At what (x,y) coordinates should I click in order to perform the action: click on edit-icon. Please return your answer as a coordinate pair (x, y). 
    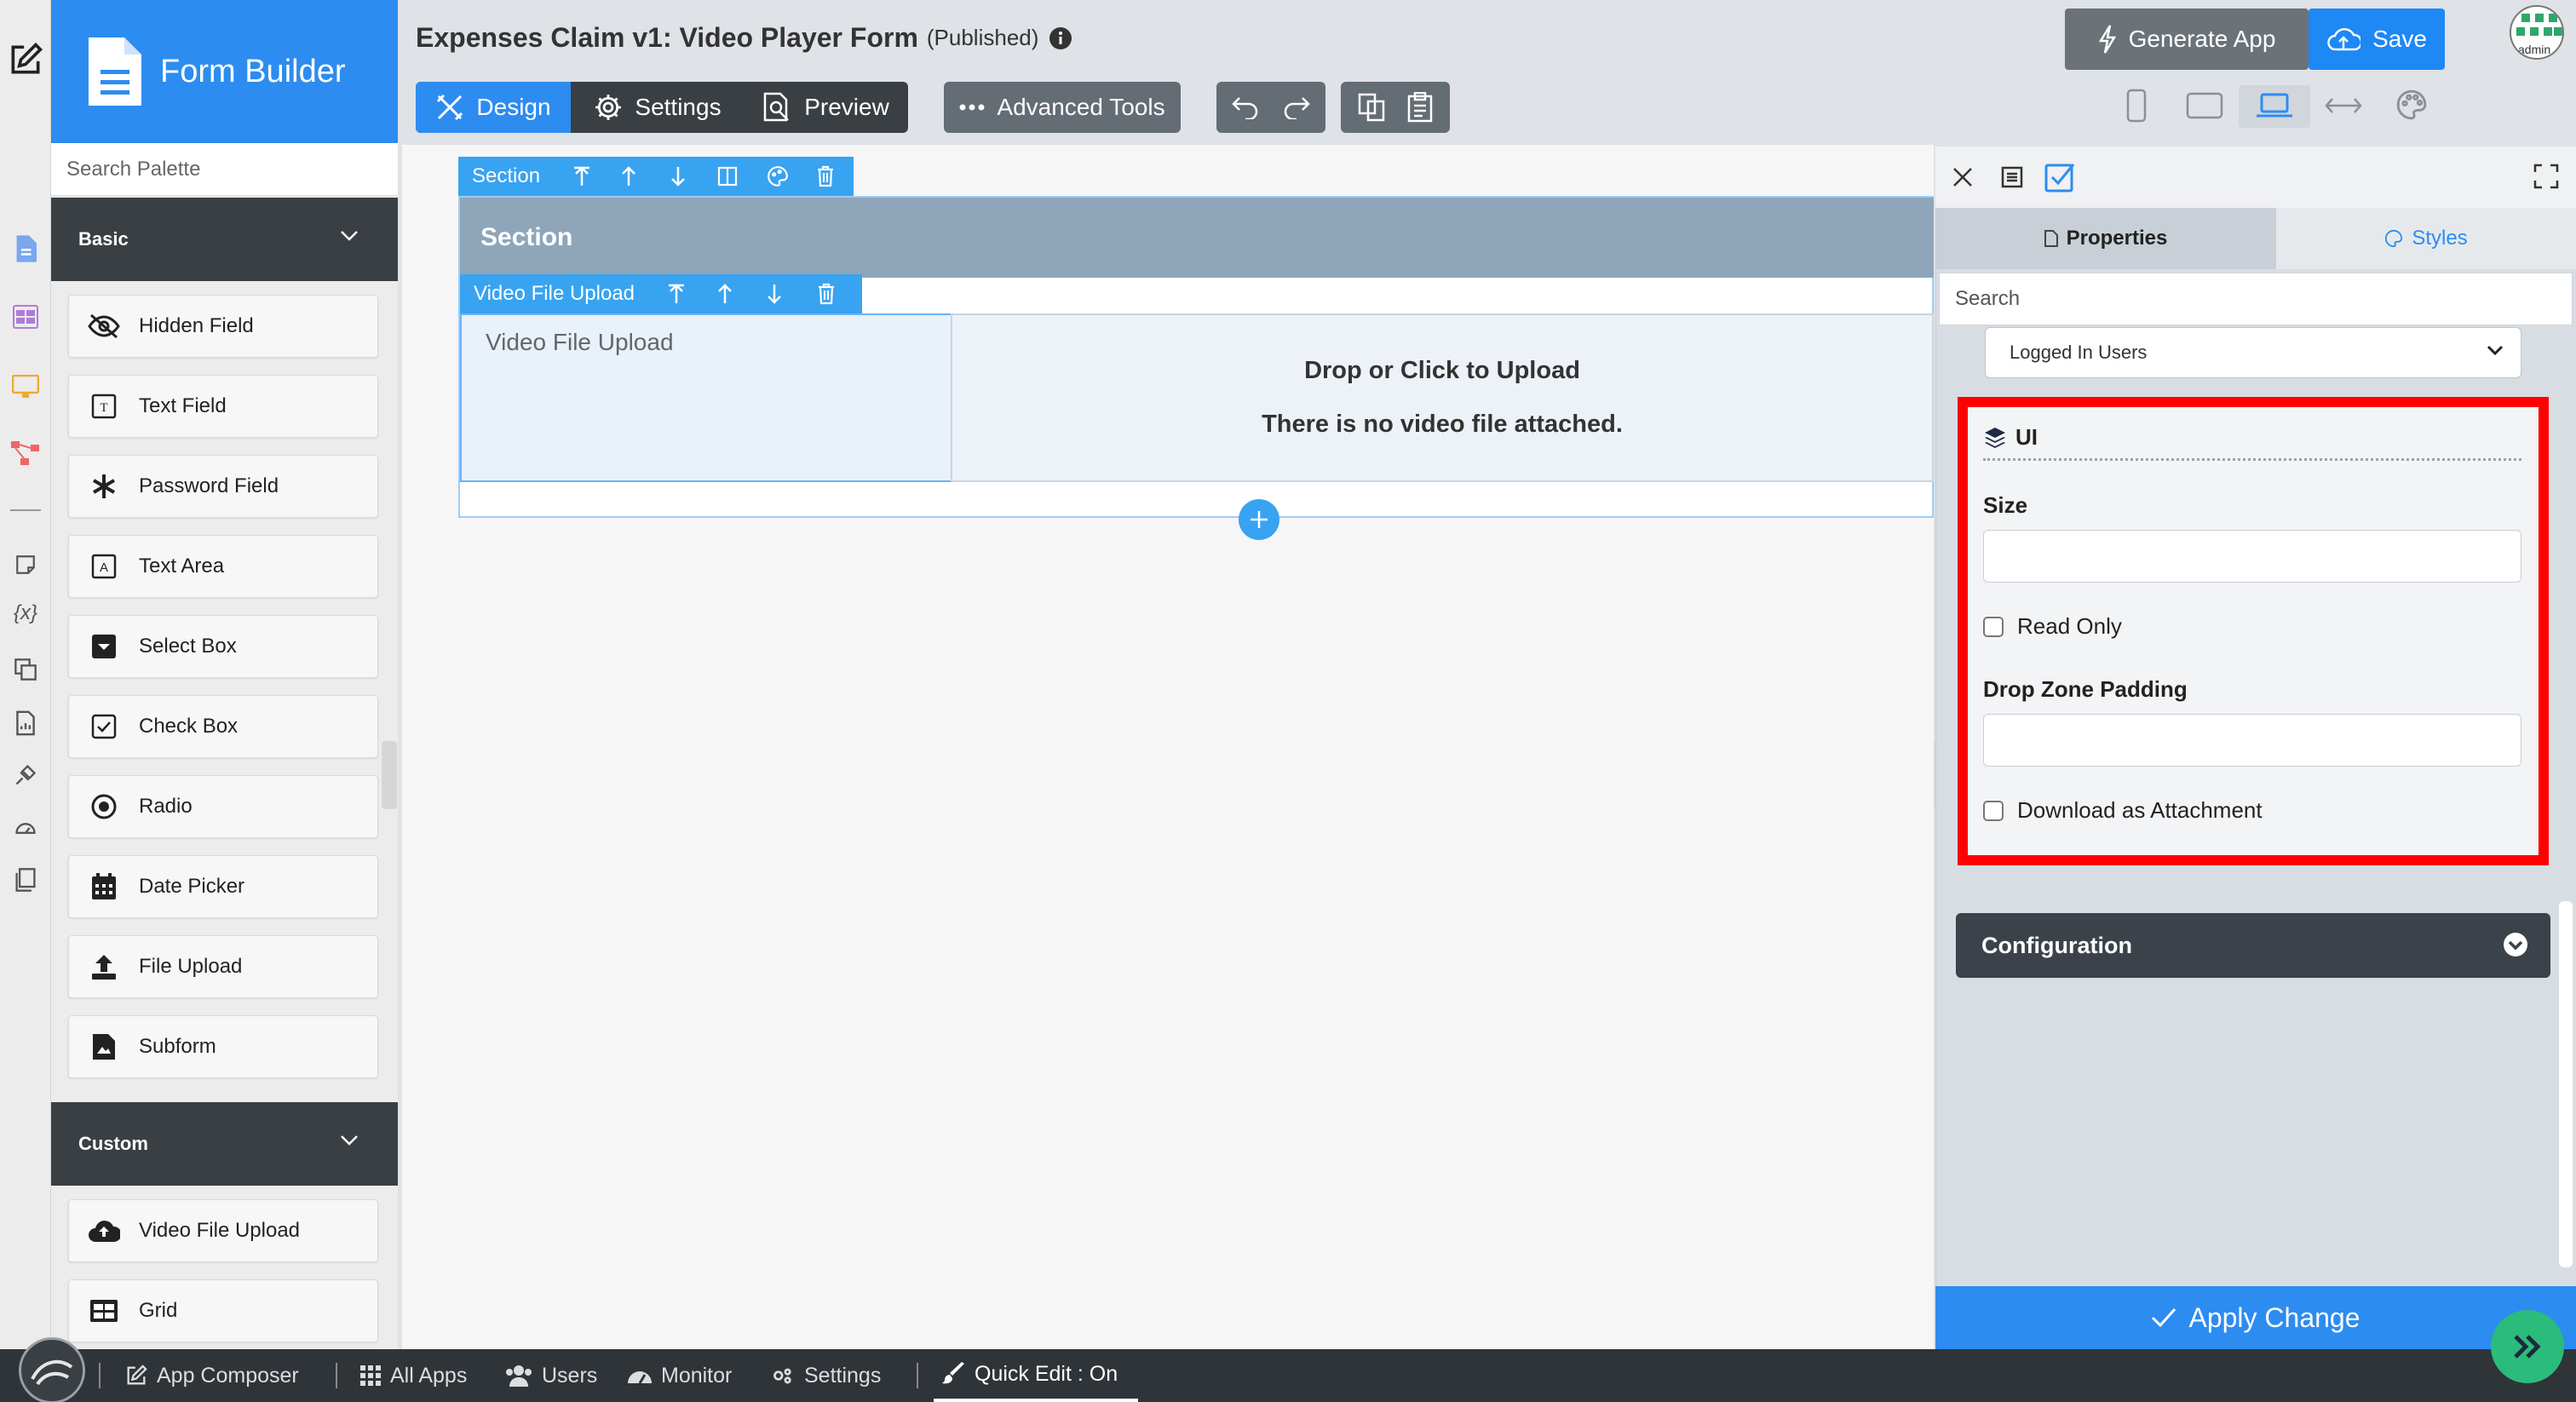
    Looking at the image, I should click on (26, 59).